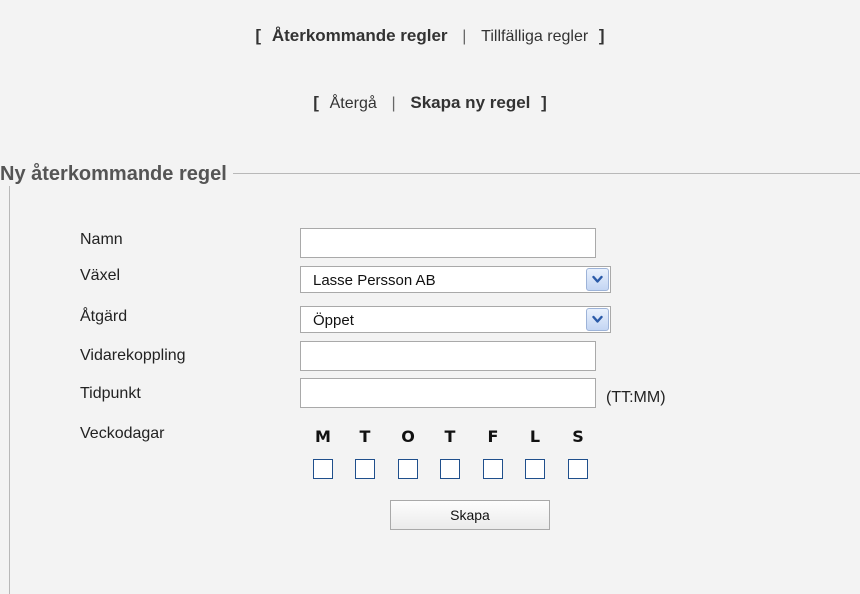 The width and height of the screenshot is (860, 594). I want to click on wednesday-checkbox, so click(408, 469).